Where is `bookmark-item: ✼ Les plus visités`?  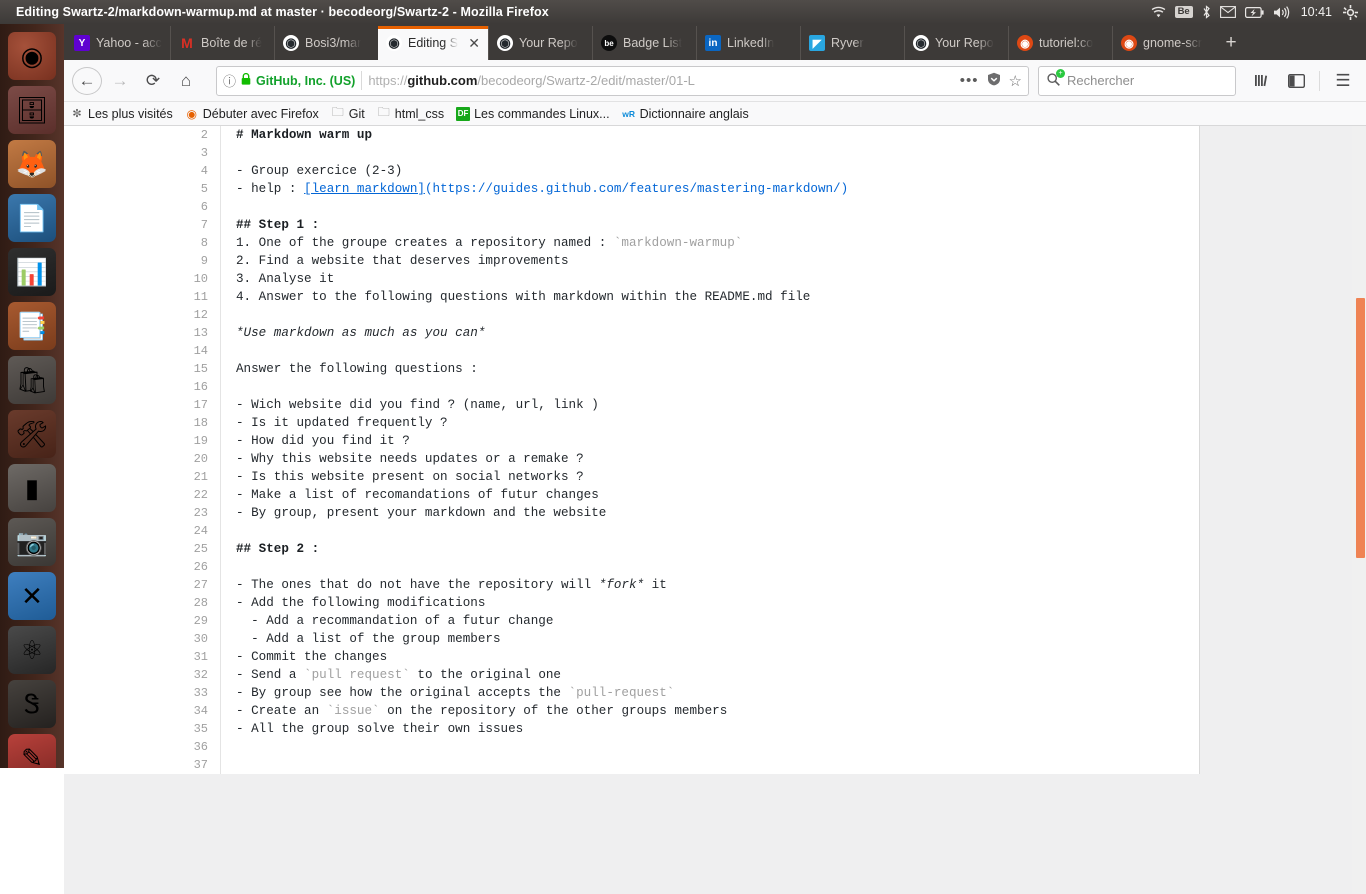
bookmark-item: ✼ Les plus visités is located at coordinates (121, 114).